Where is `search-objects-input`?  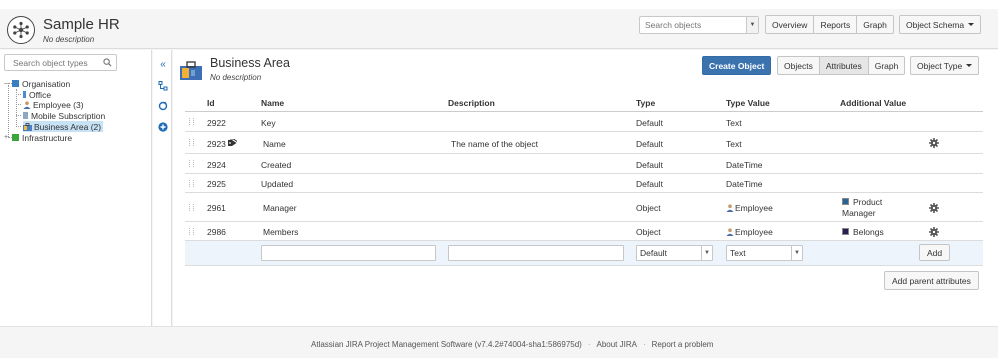 search-objects-input is located at coordinates (692, 25).